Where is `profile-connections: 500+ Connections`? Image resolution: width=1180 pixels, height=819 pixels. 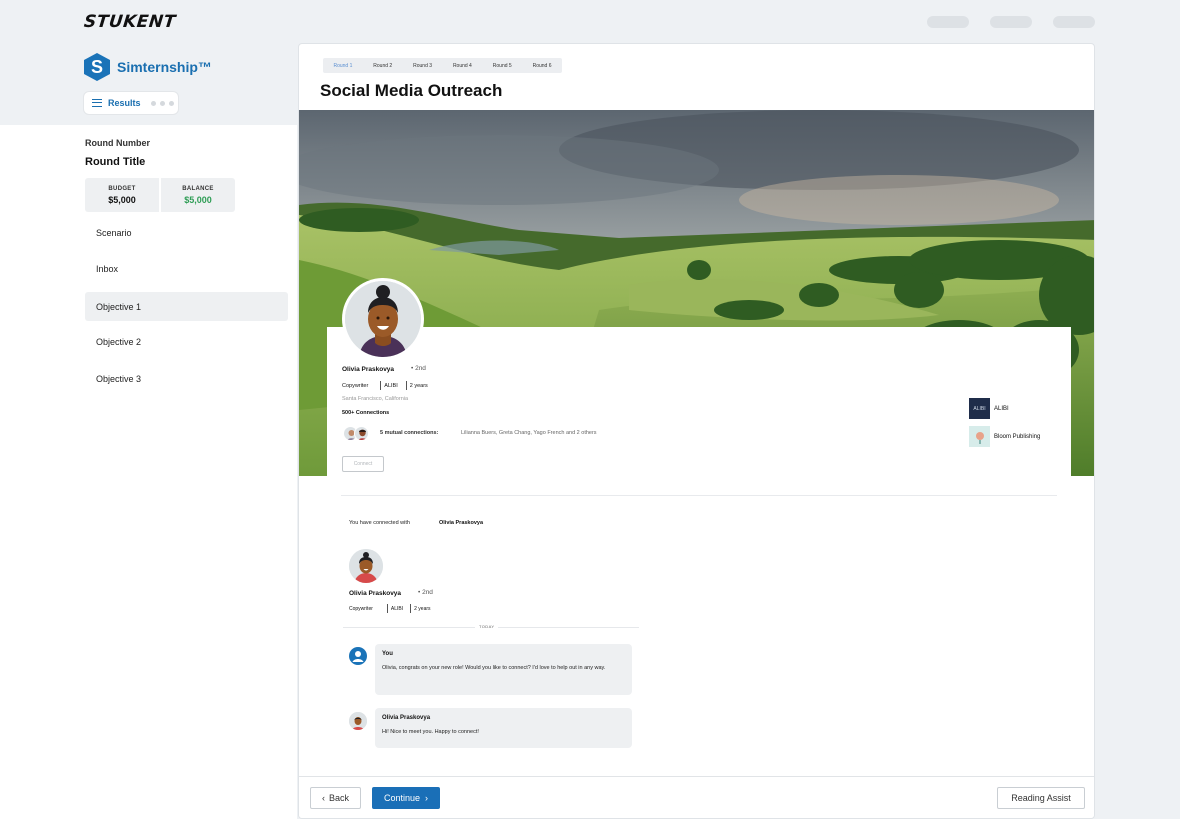
profile-connections: 500+ Connections is located at coordinates (365, 413).